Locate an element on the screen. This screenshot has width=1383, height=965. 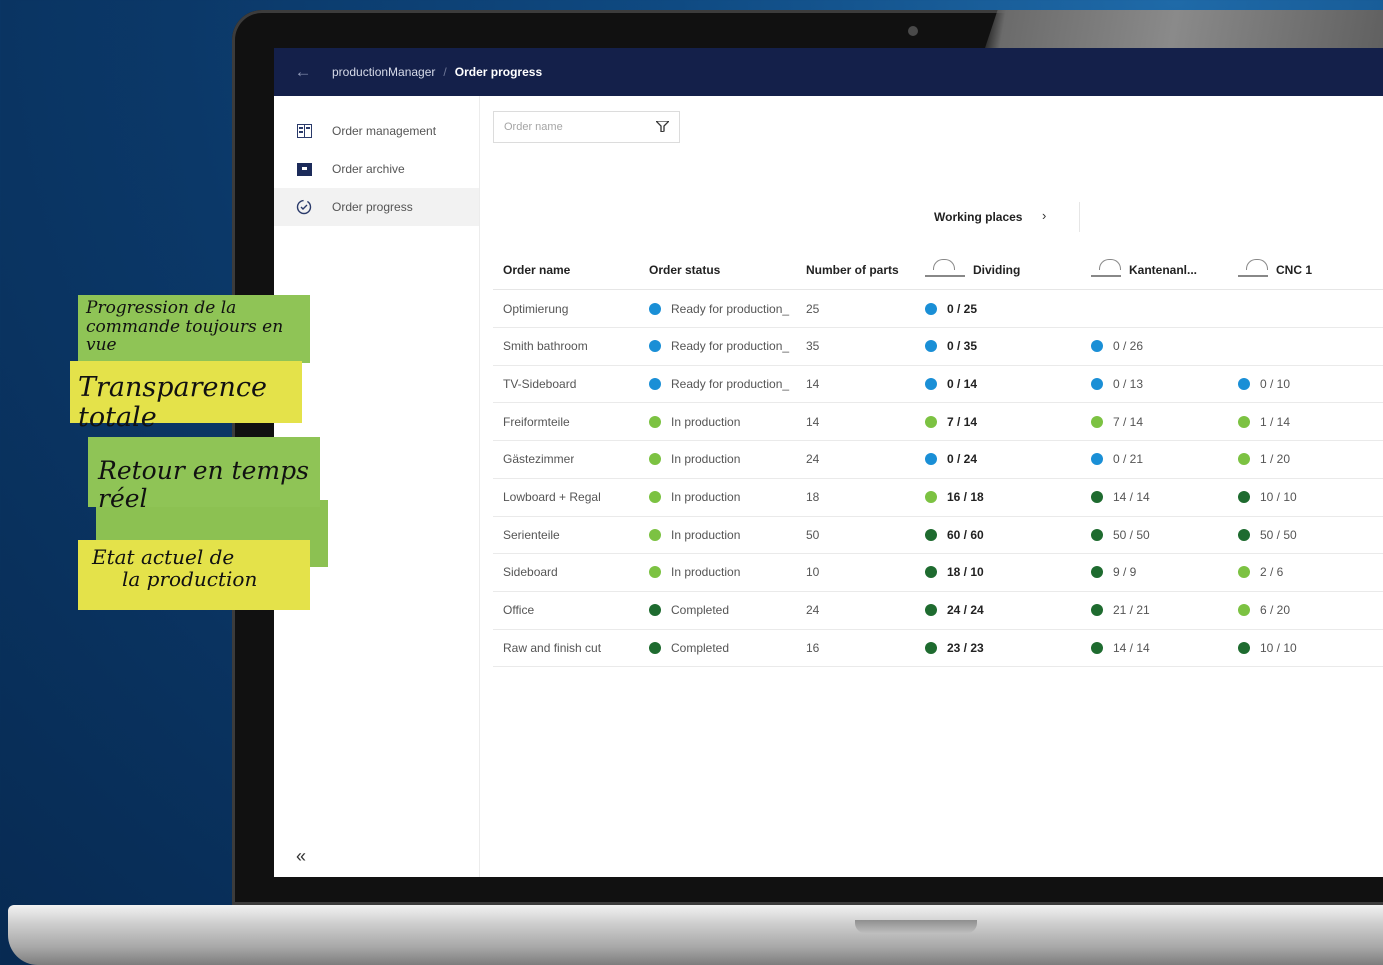
cell-dividing: 0 / 14 is located at coordinates (951, 383).